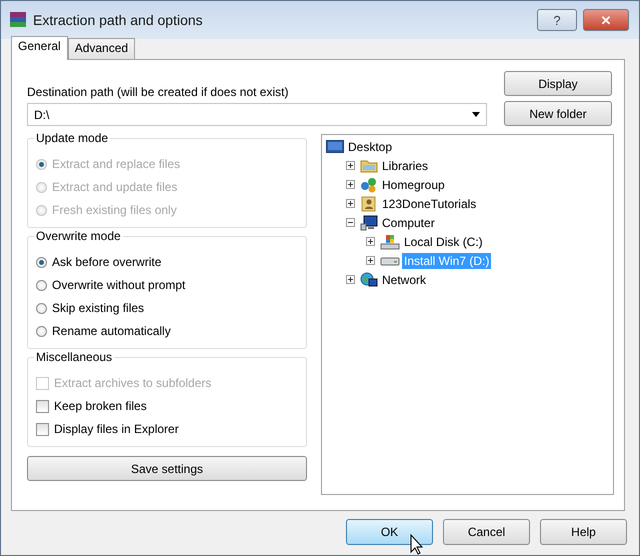 The width and height of the screenshot is (640, 556). Describe the element at coordinates (102, 48) in the screenshot. I see `tab: Advanced` at that location.